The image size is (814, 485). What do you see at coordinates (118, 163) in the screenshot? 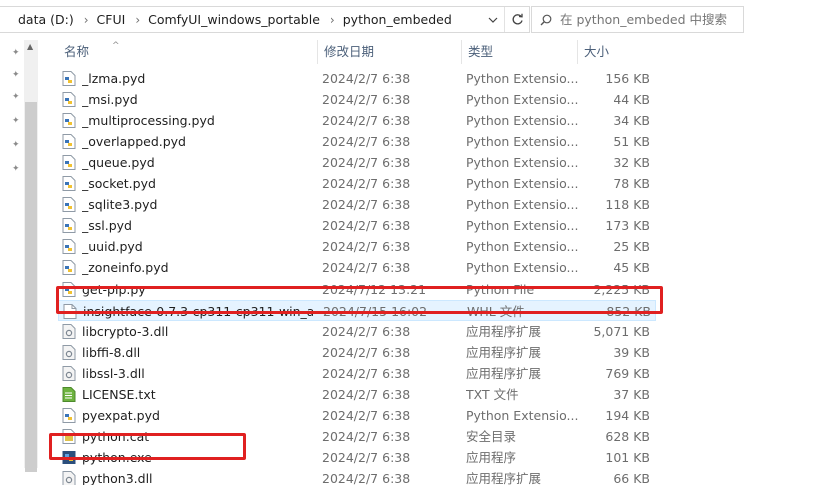
I see `file-name: _queue.pyd` at bounding box center [118, 163].